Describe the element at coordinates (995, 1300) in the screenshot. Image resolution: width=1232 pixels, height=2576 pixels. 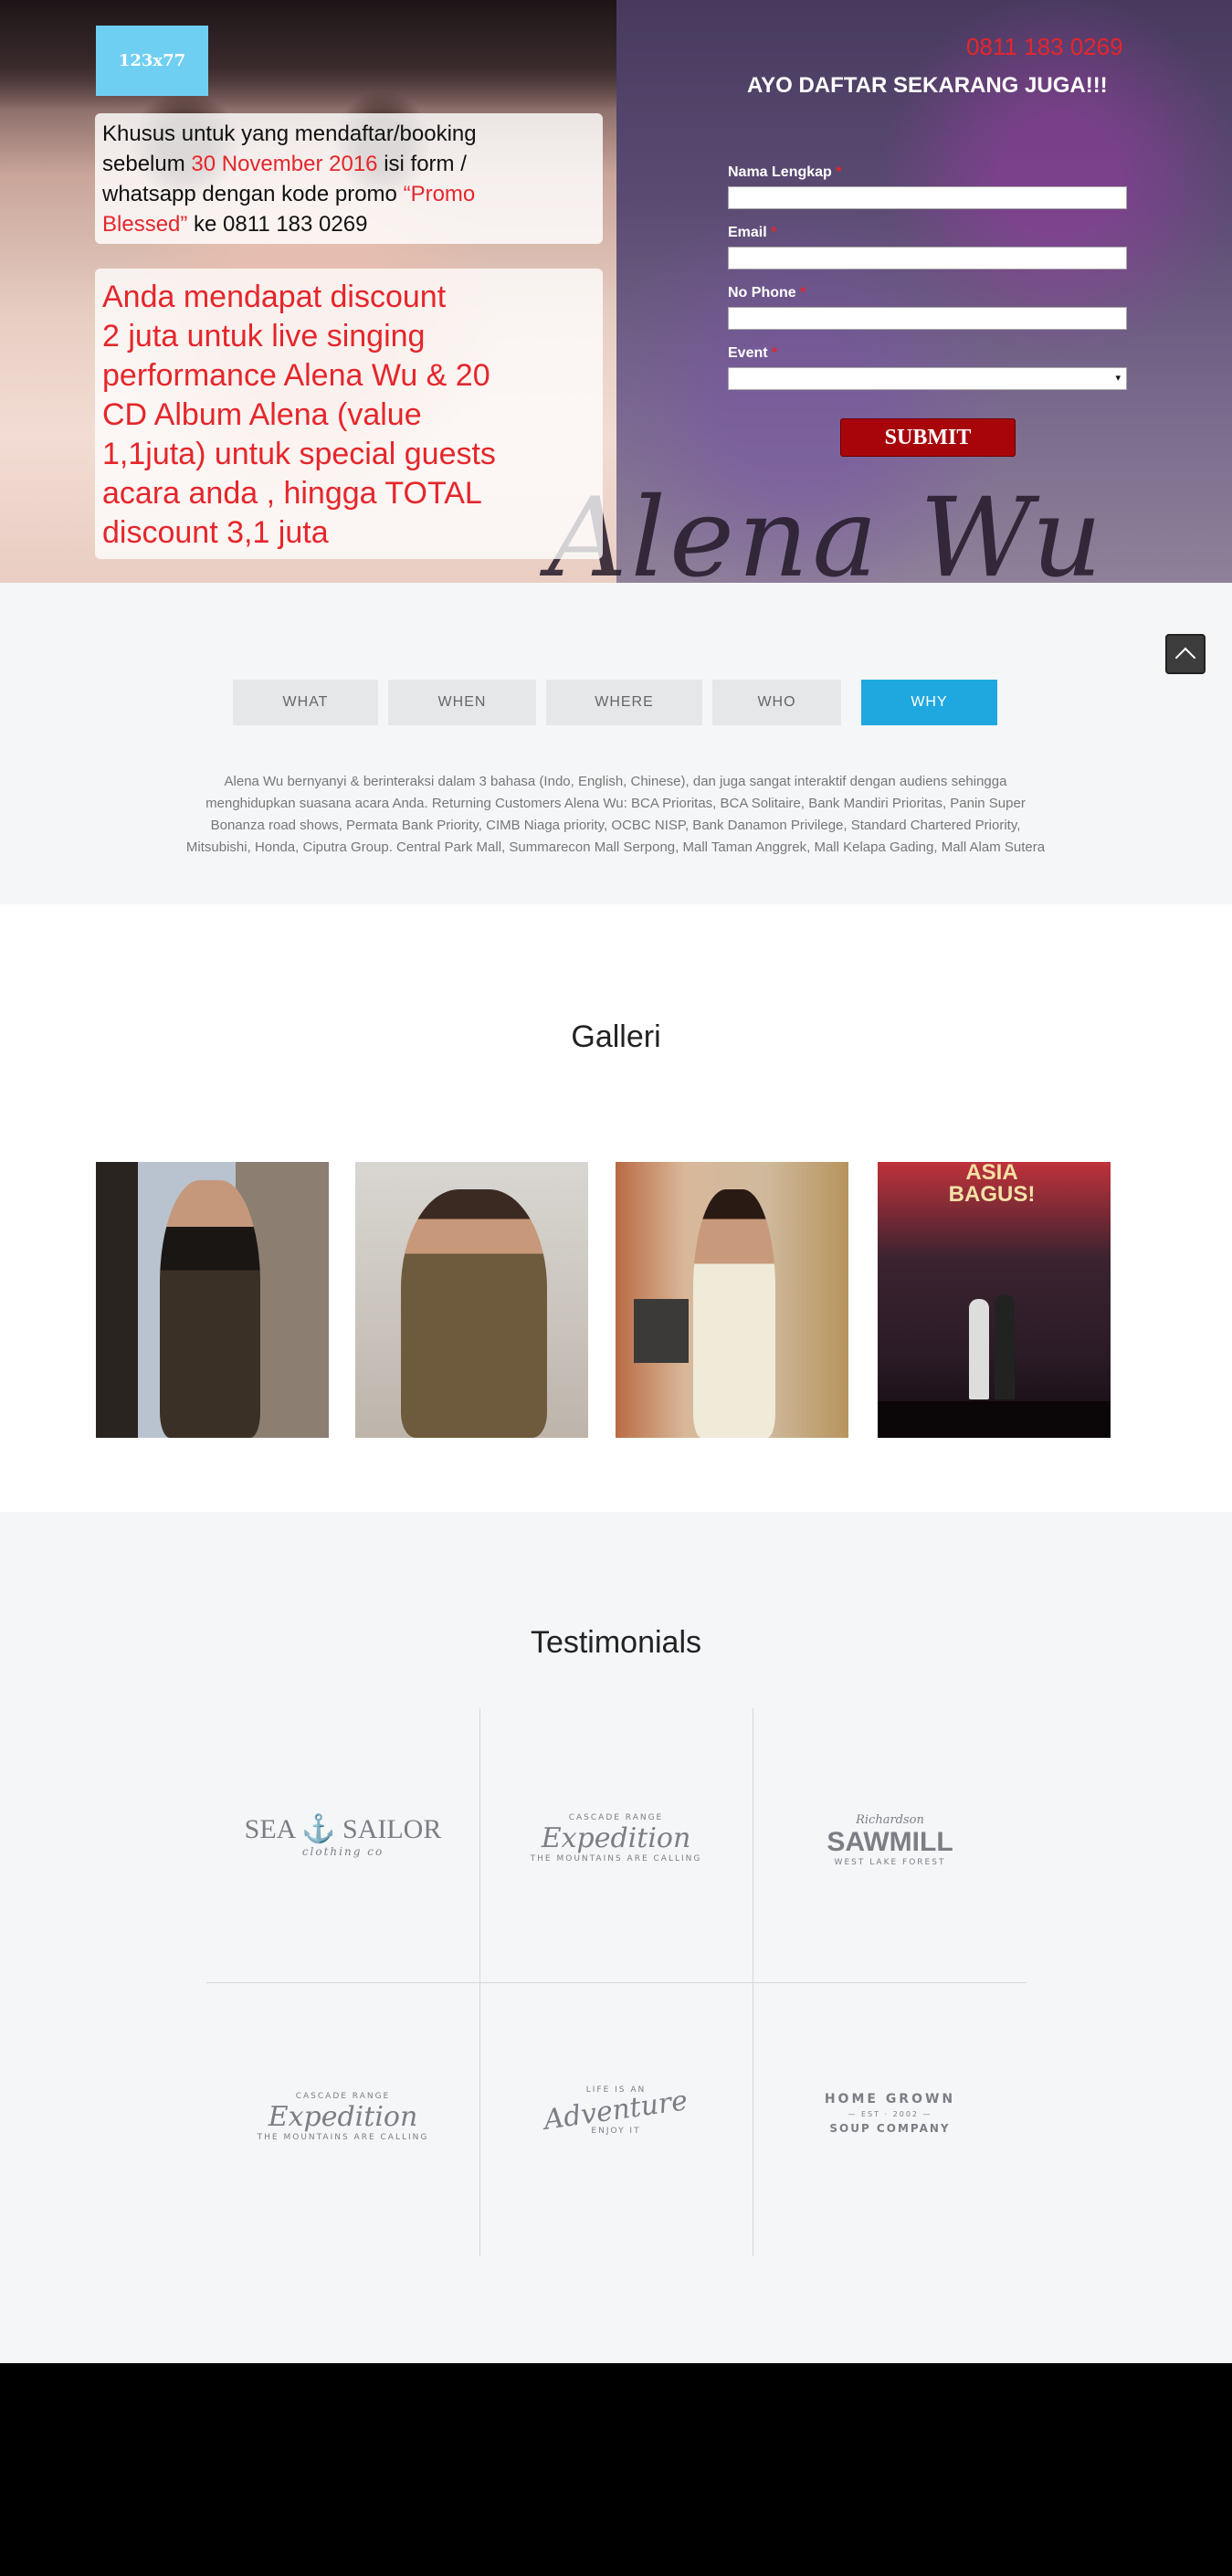
I see `gallery-image-4: ASIA BAGUS!` at that location.